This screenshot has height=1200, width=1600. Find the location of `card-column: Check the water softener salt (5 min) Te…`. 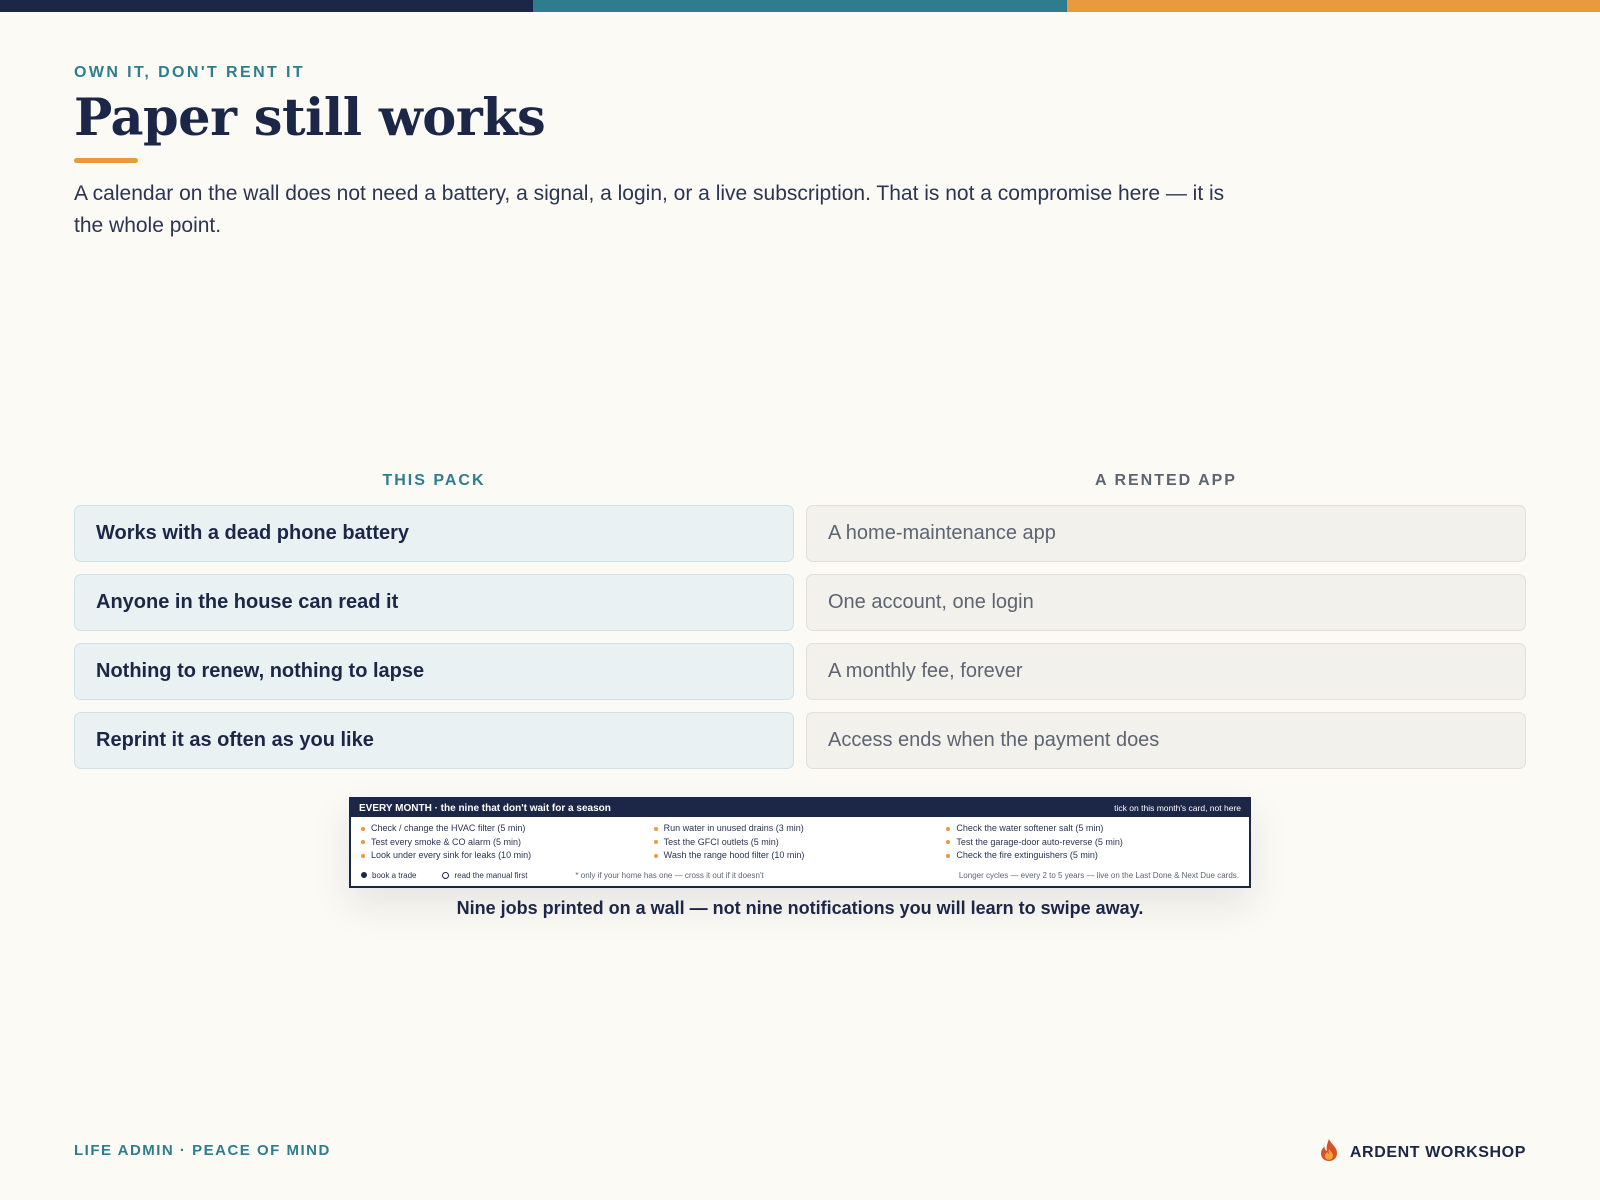

card-column: Check the water softener salt (5 min) Te… is located at coordinates (1092, 842).